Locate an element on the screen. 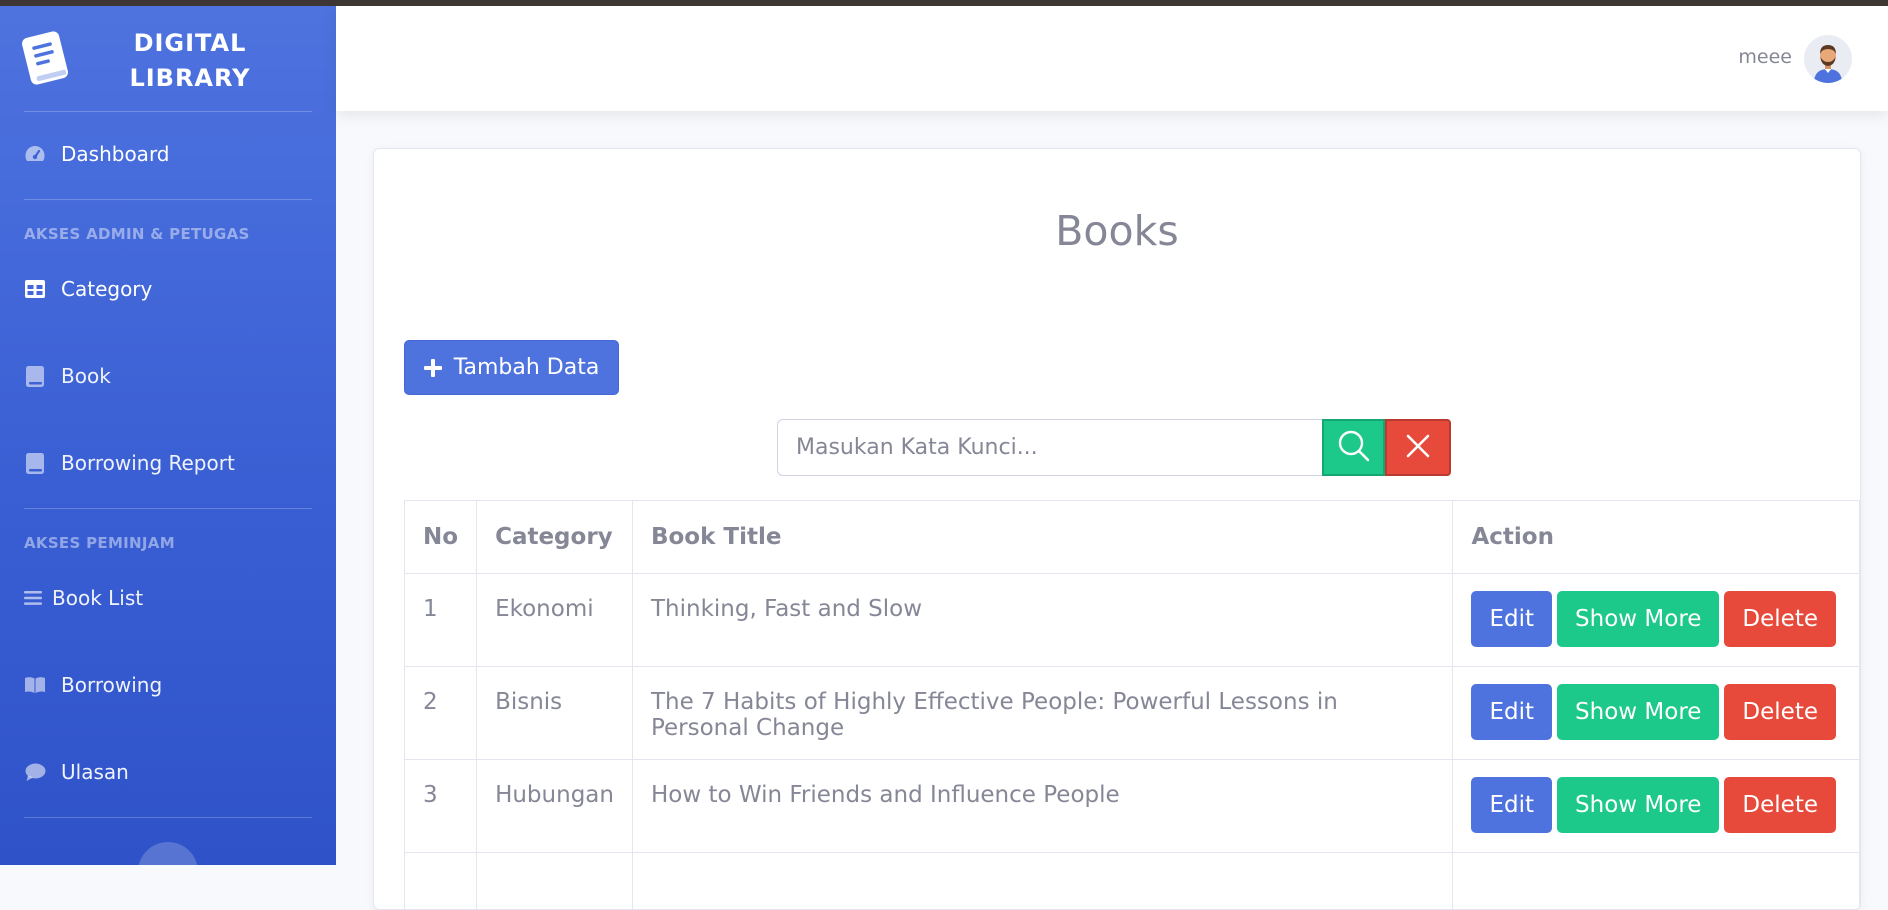  sidebar-item-label: Dashboard is located at coordinates (115, 154).